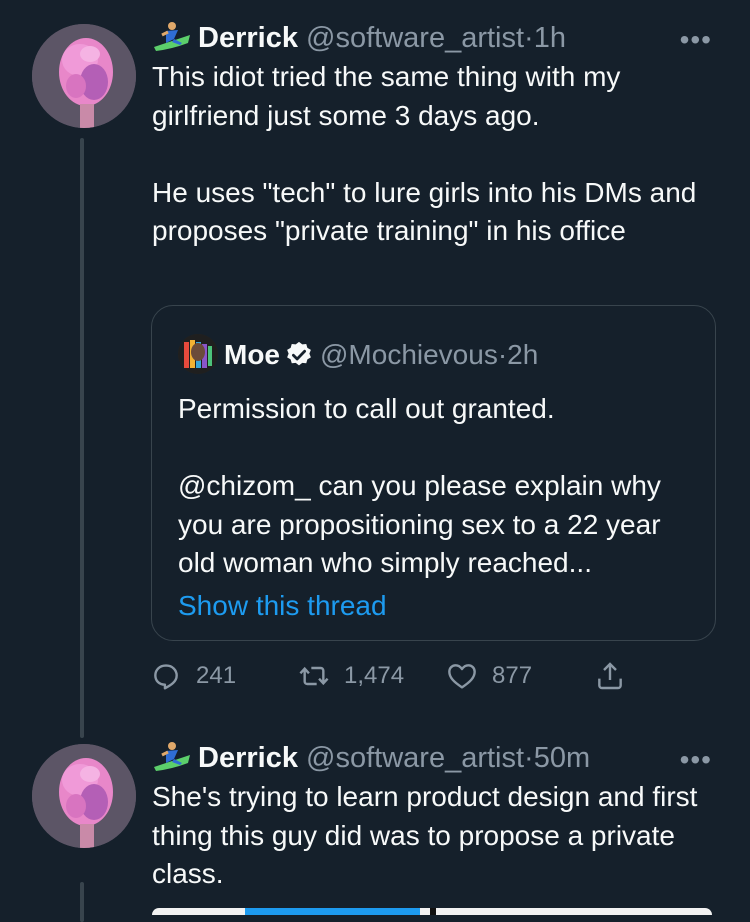 Image resolution: width=750 pixels, height=922 pixels. I want to click on retweet-count: 1,474, so click(374, 675).